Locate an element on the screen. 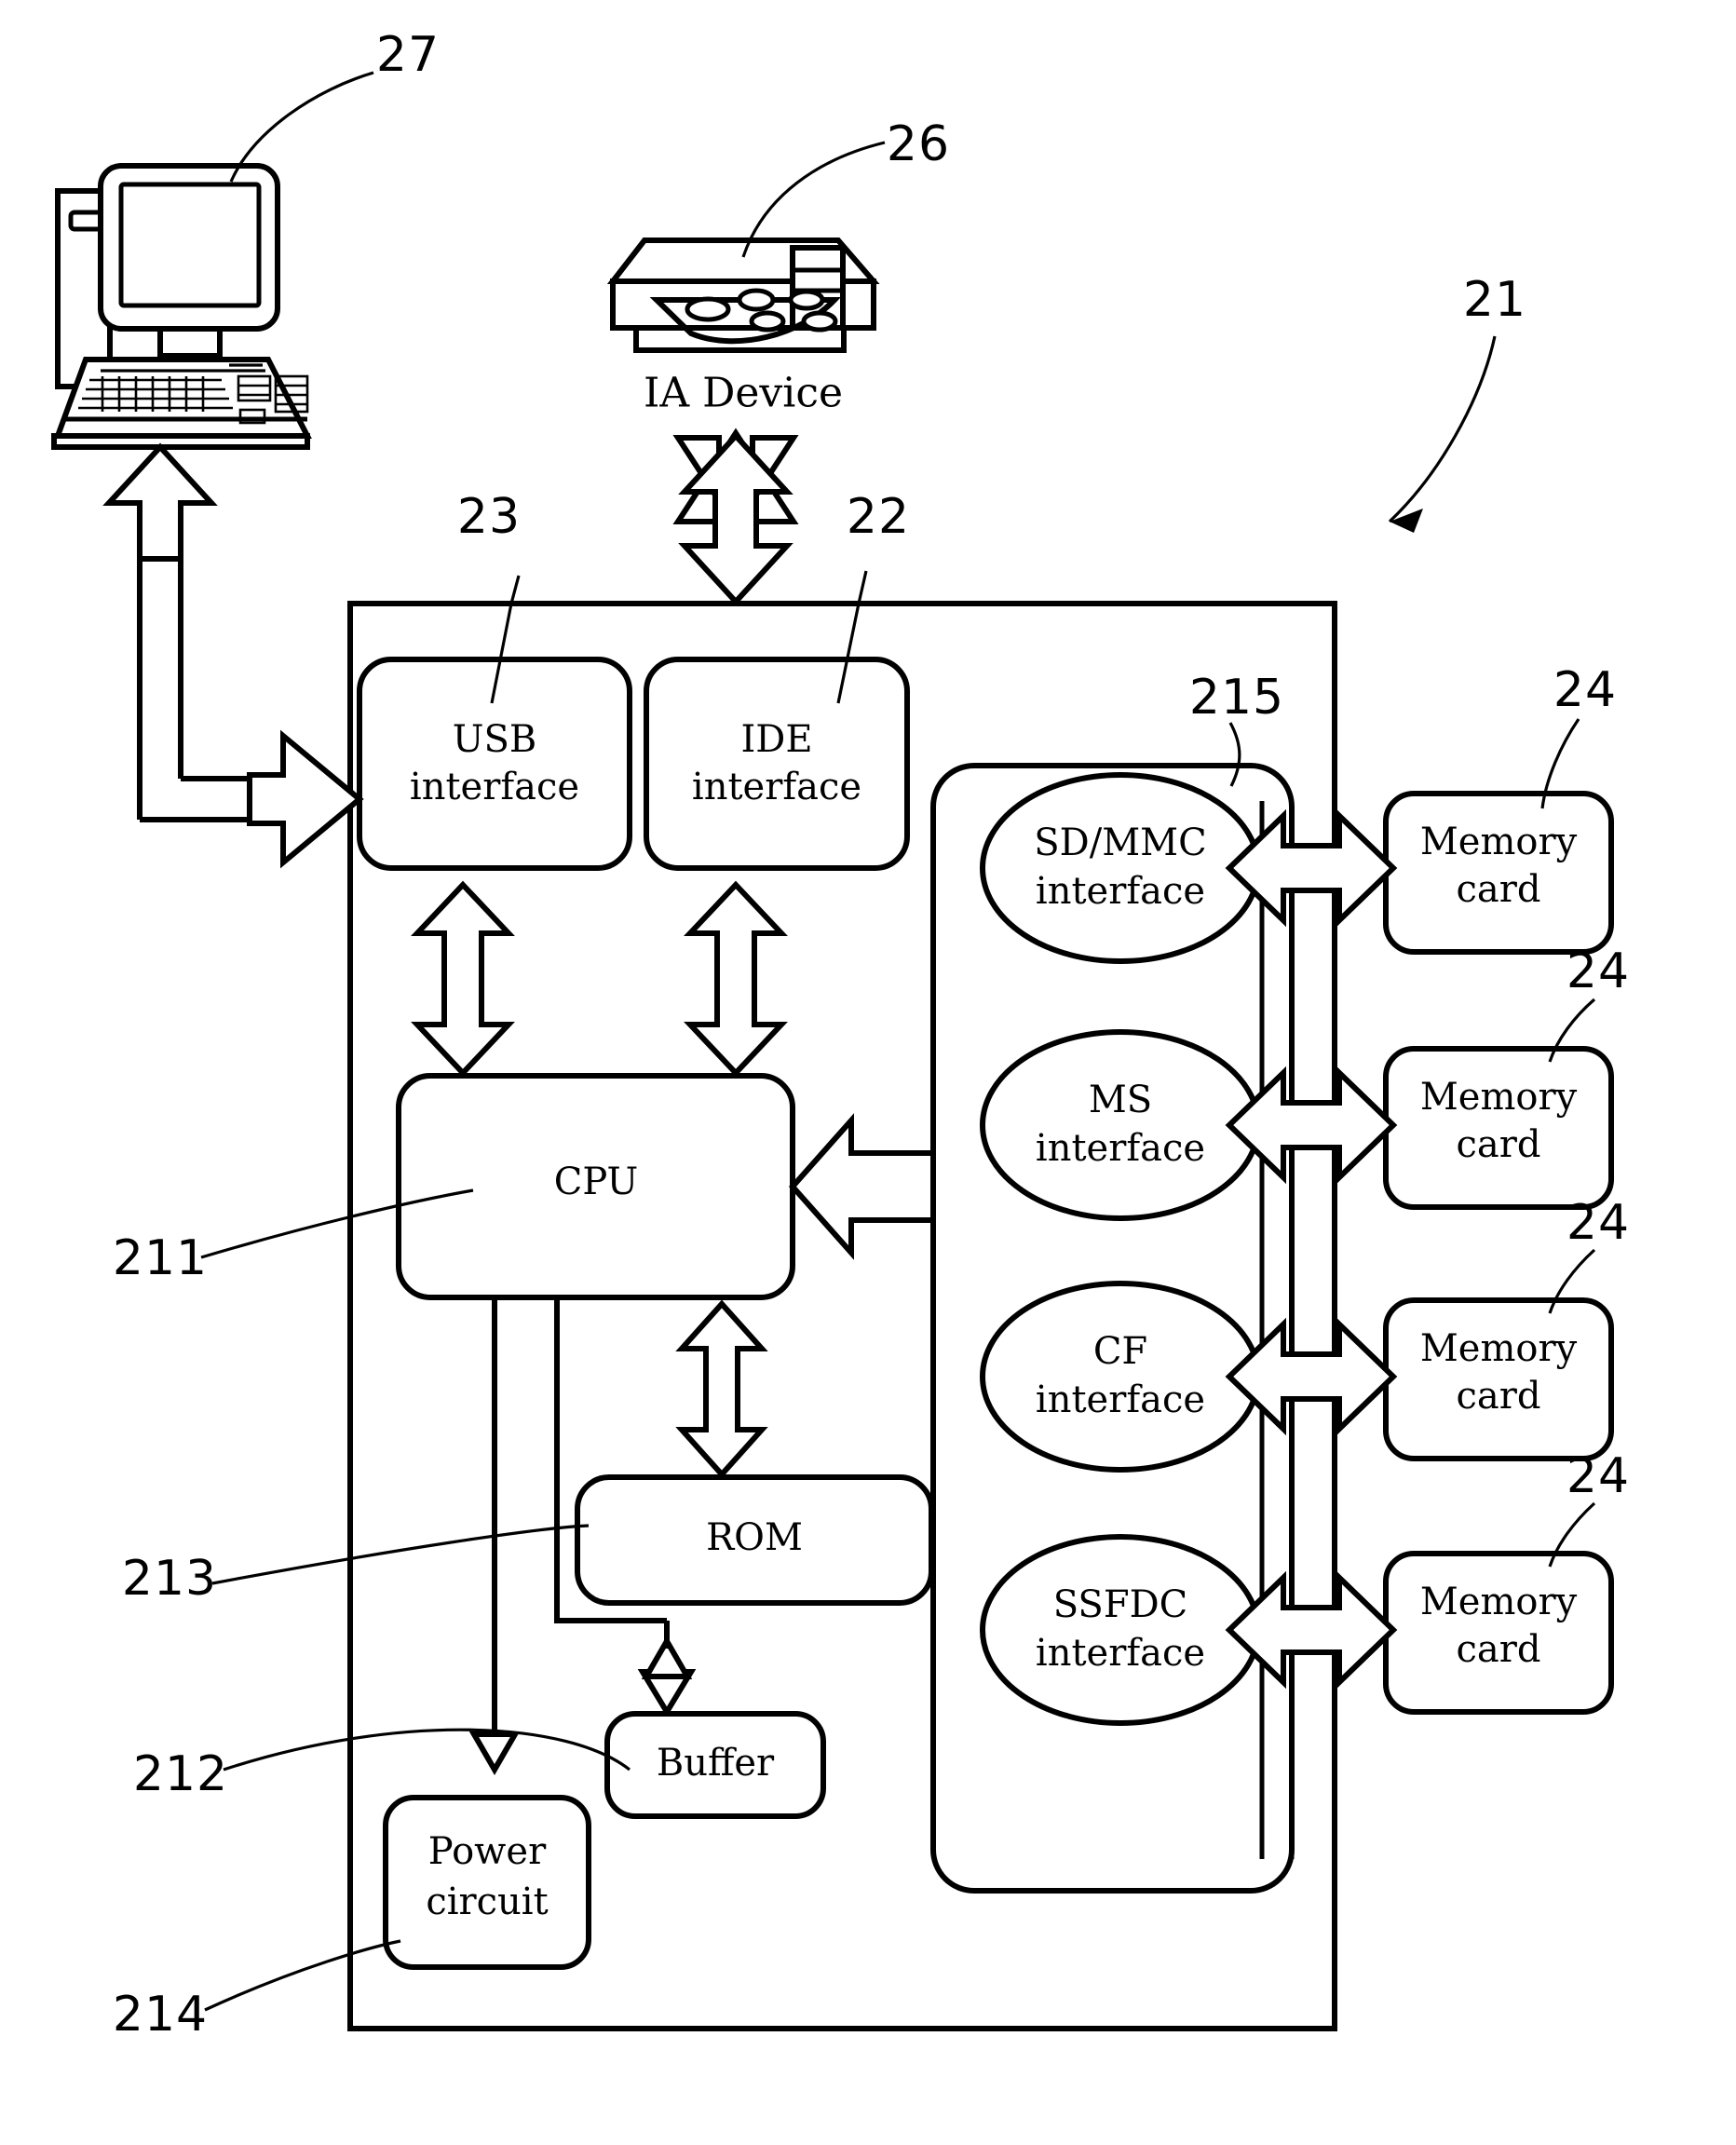  ide-interface-label-line2: interface is located at coordinates (776, 787).